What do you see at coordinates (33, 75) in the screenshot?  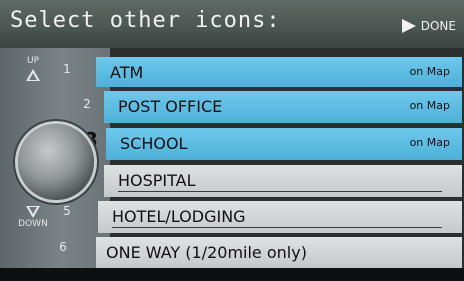 I see `up-arrow-icon` at bounding box center [33, 75].